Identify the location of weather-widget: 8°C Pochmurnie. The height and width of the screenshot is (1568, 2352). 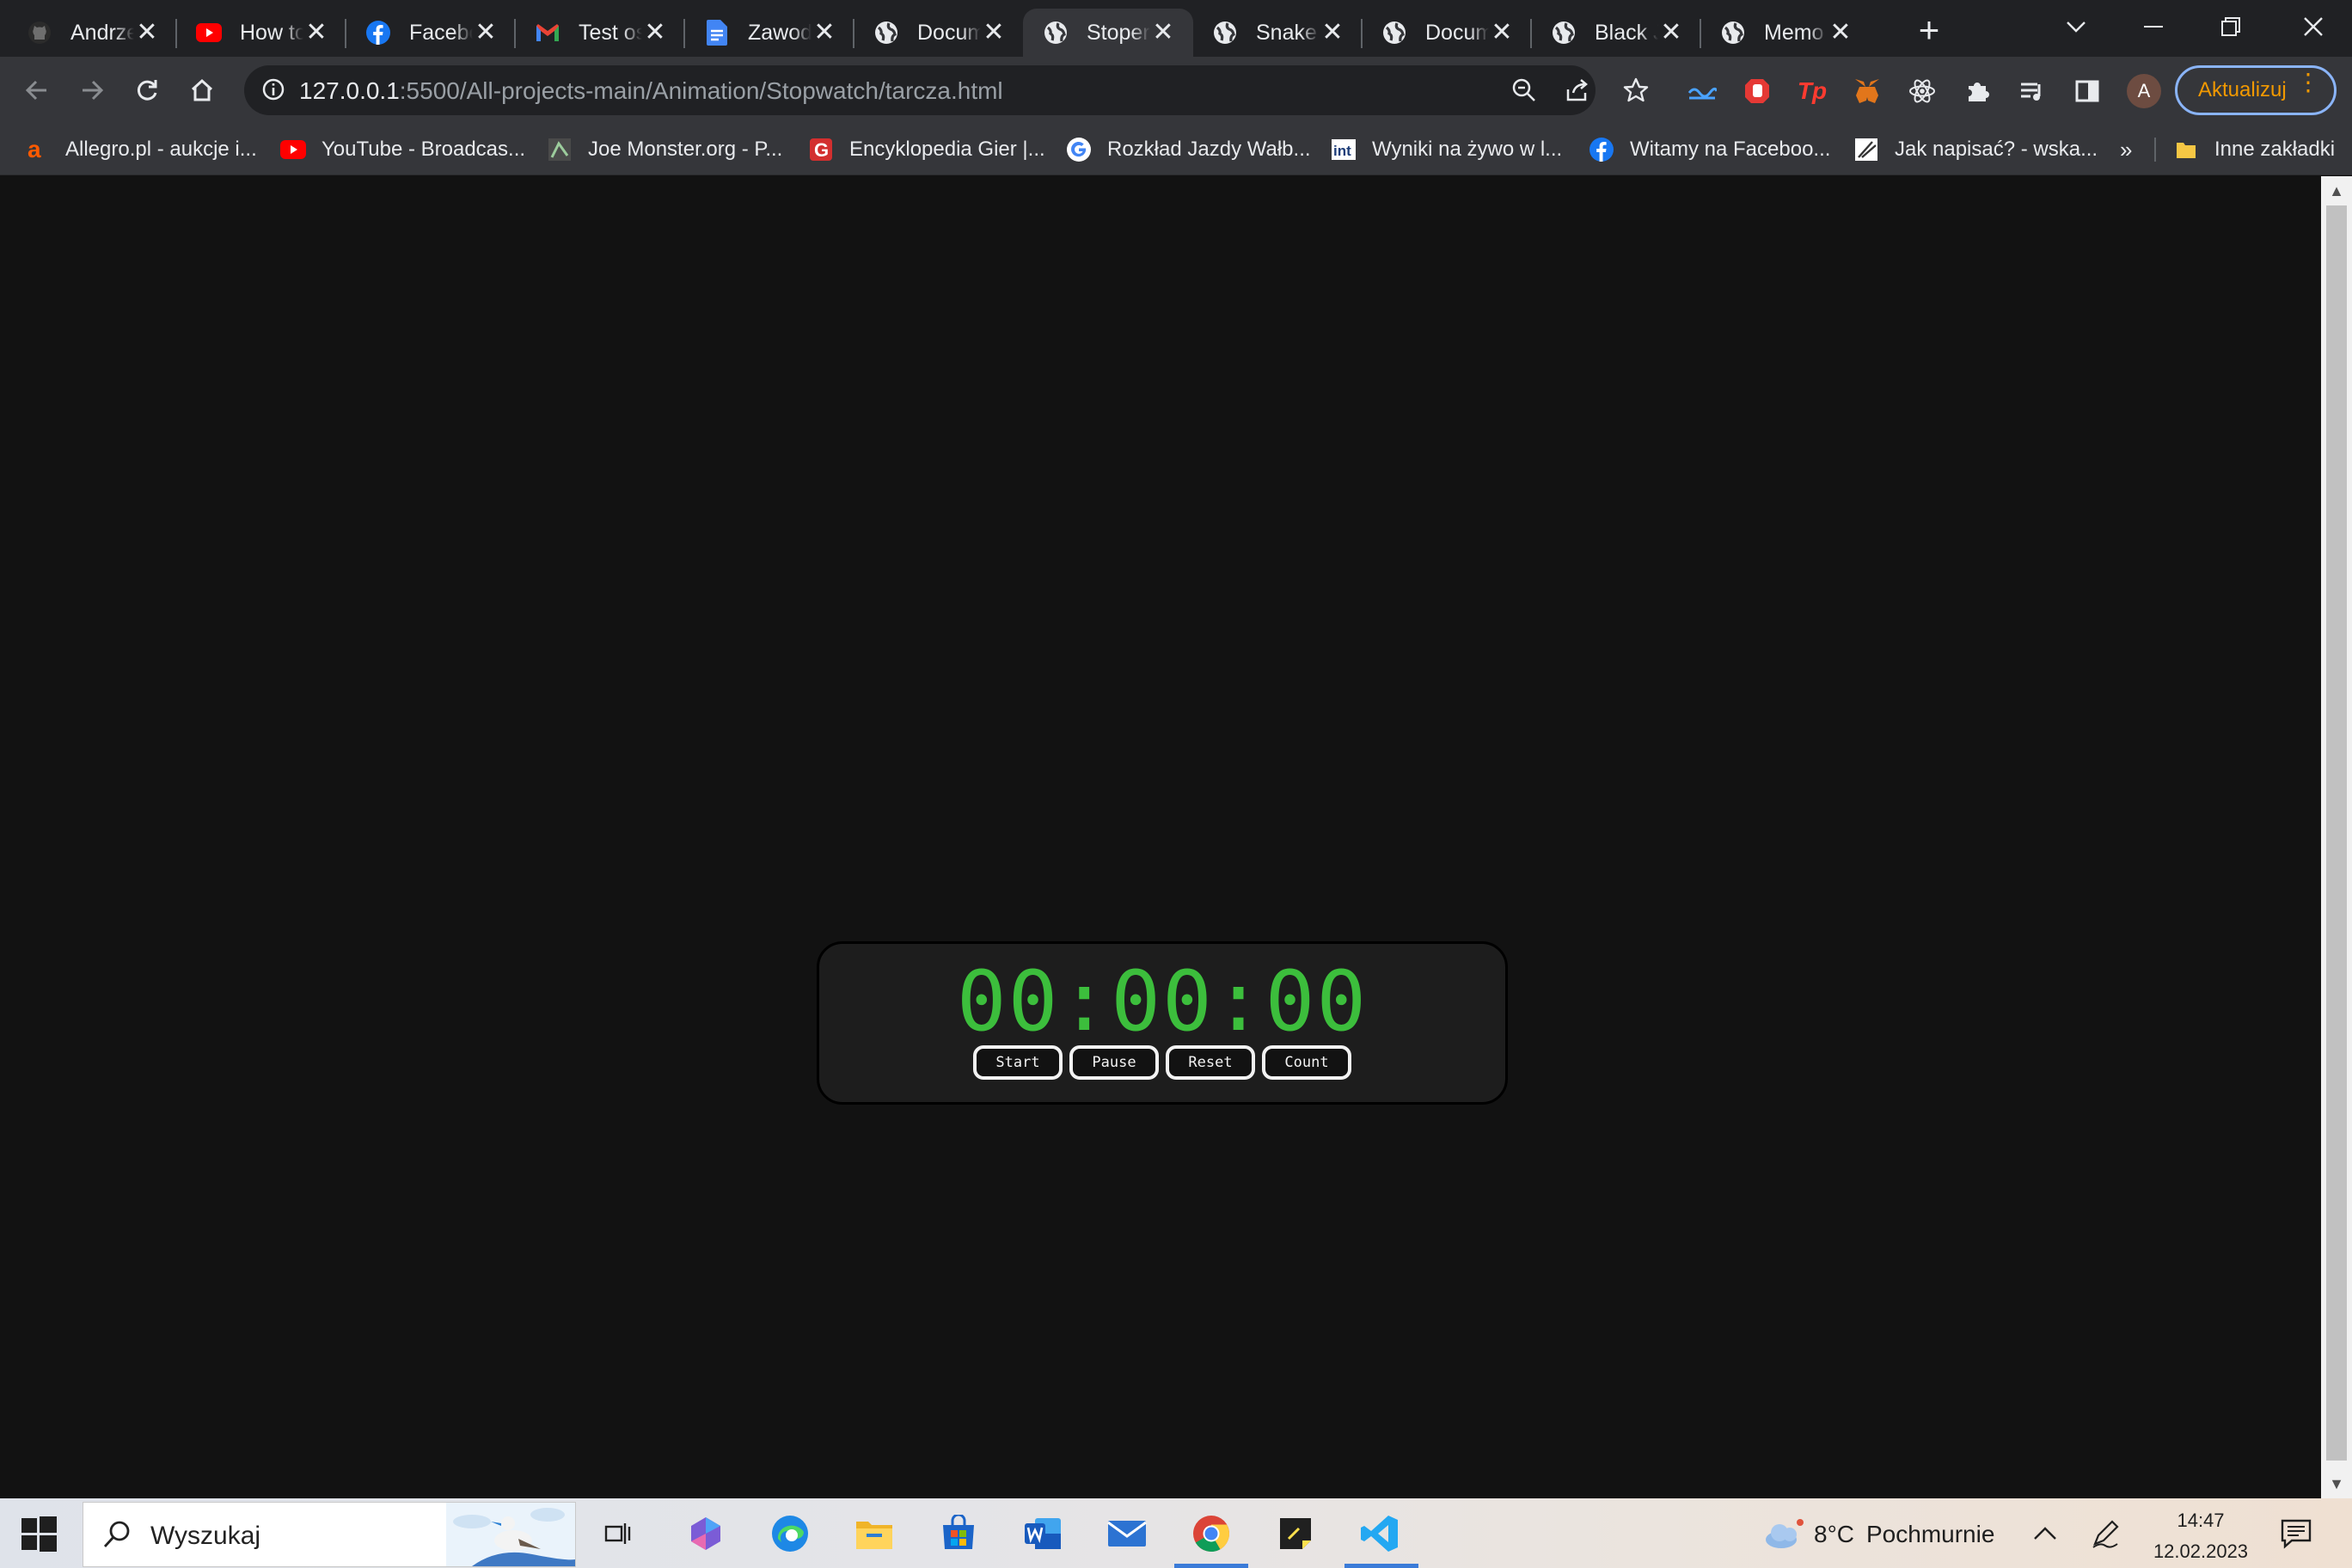
(1878, 1534).